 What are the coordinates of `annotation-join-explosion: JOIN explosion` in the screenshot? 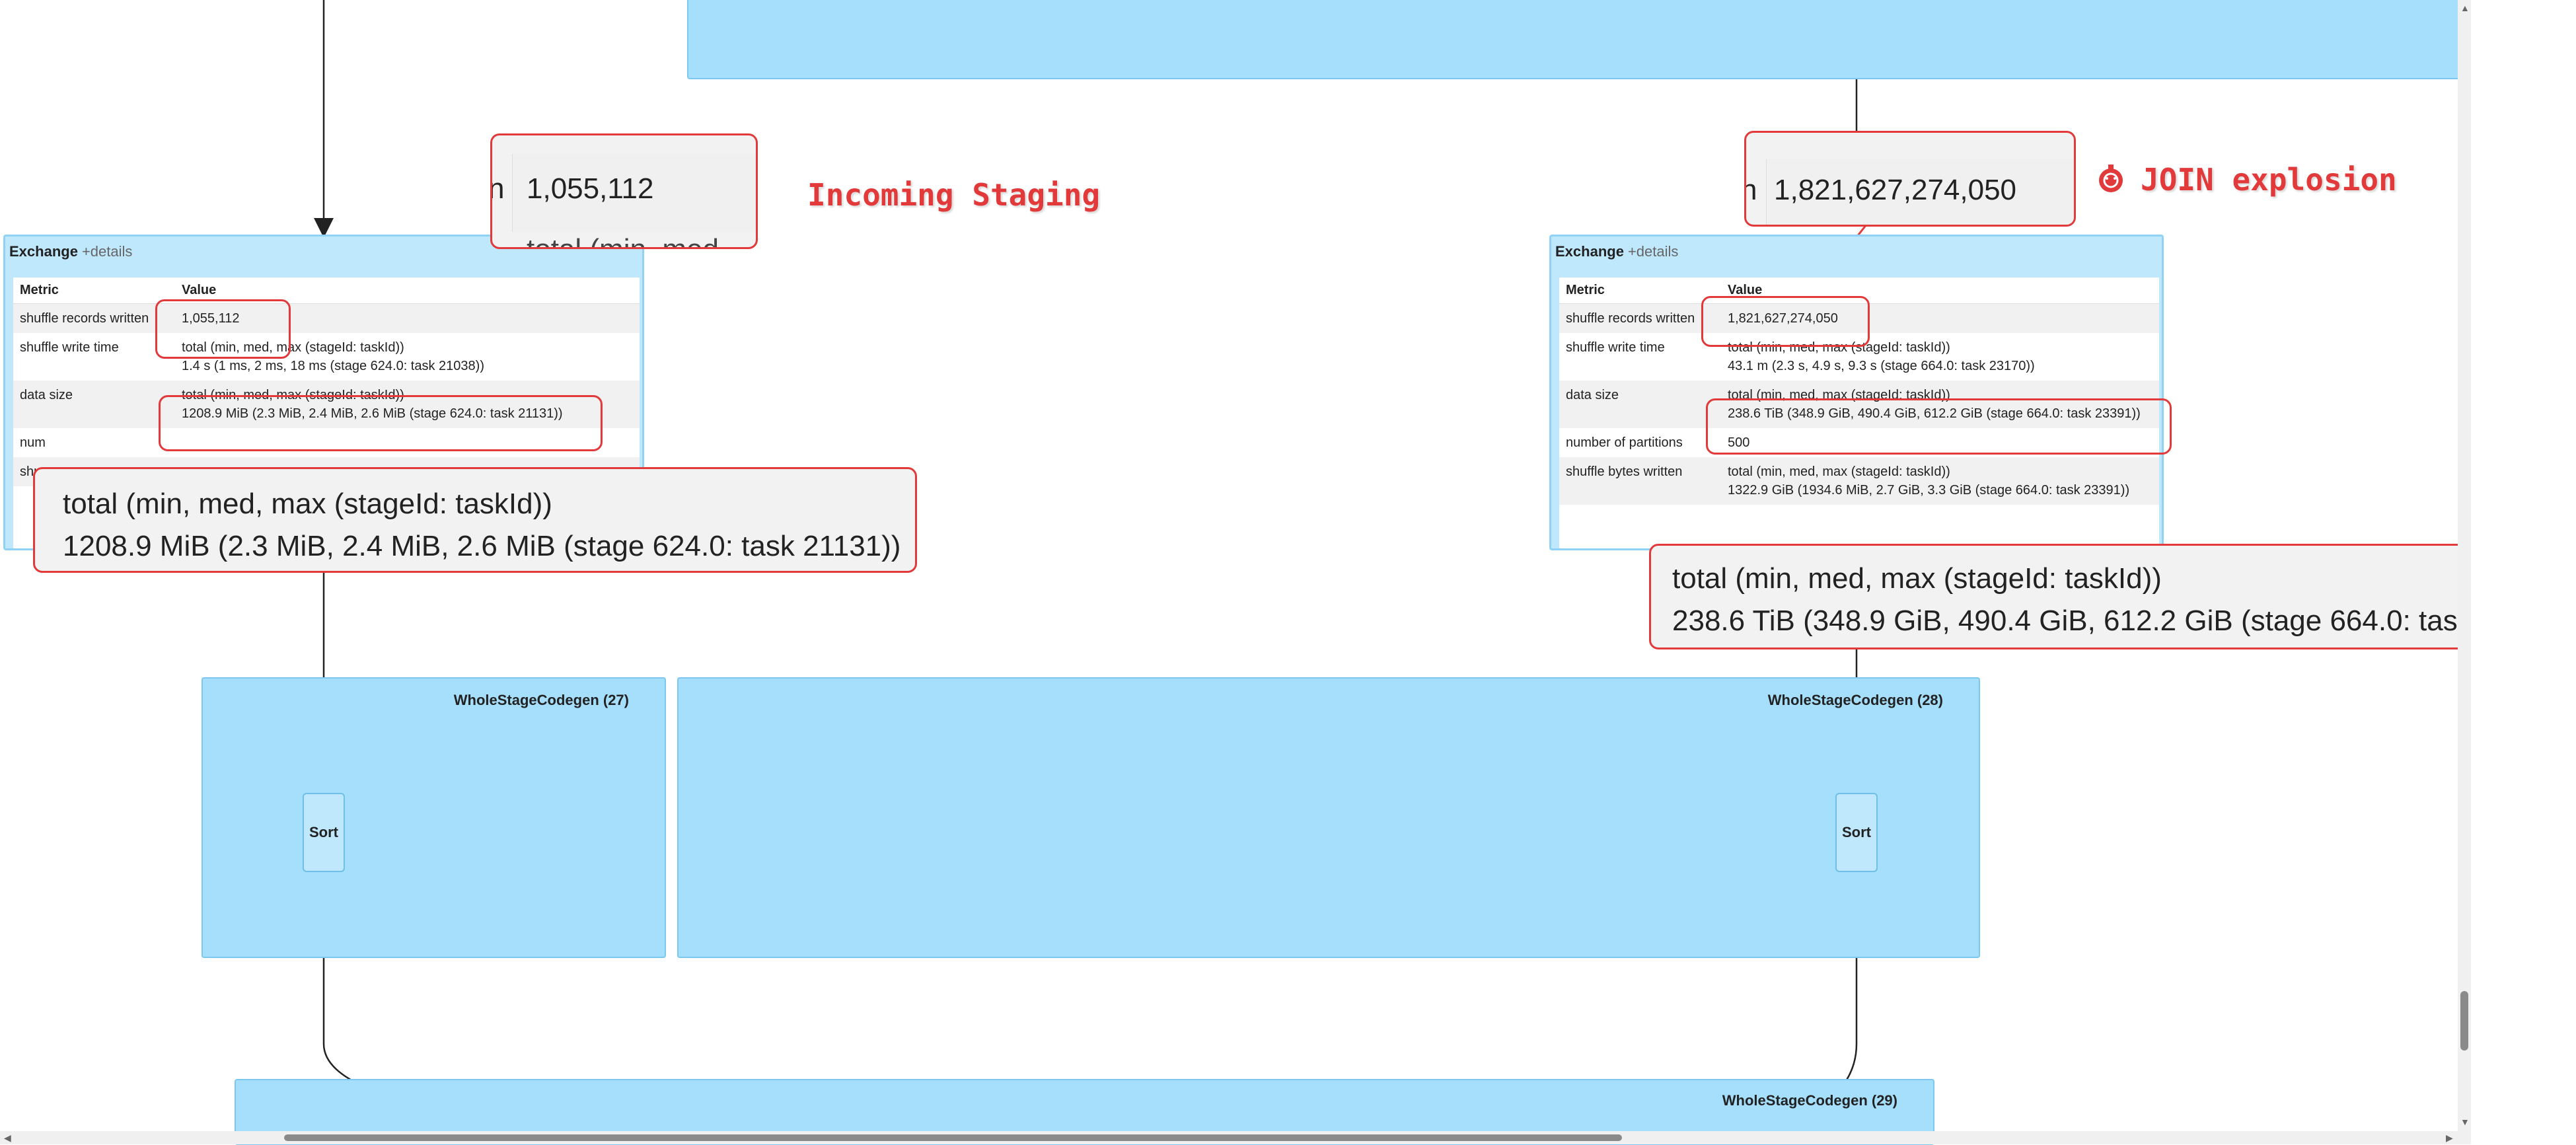 It's located at (2269, 180).